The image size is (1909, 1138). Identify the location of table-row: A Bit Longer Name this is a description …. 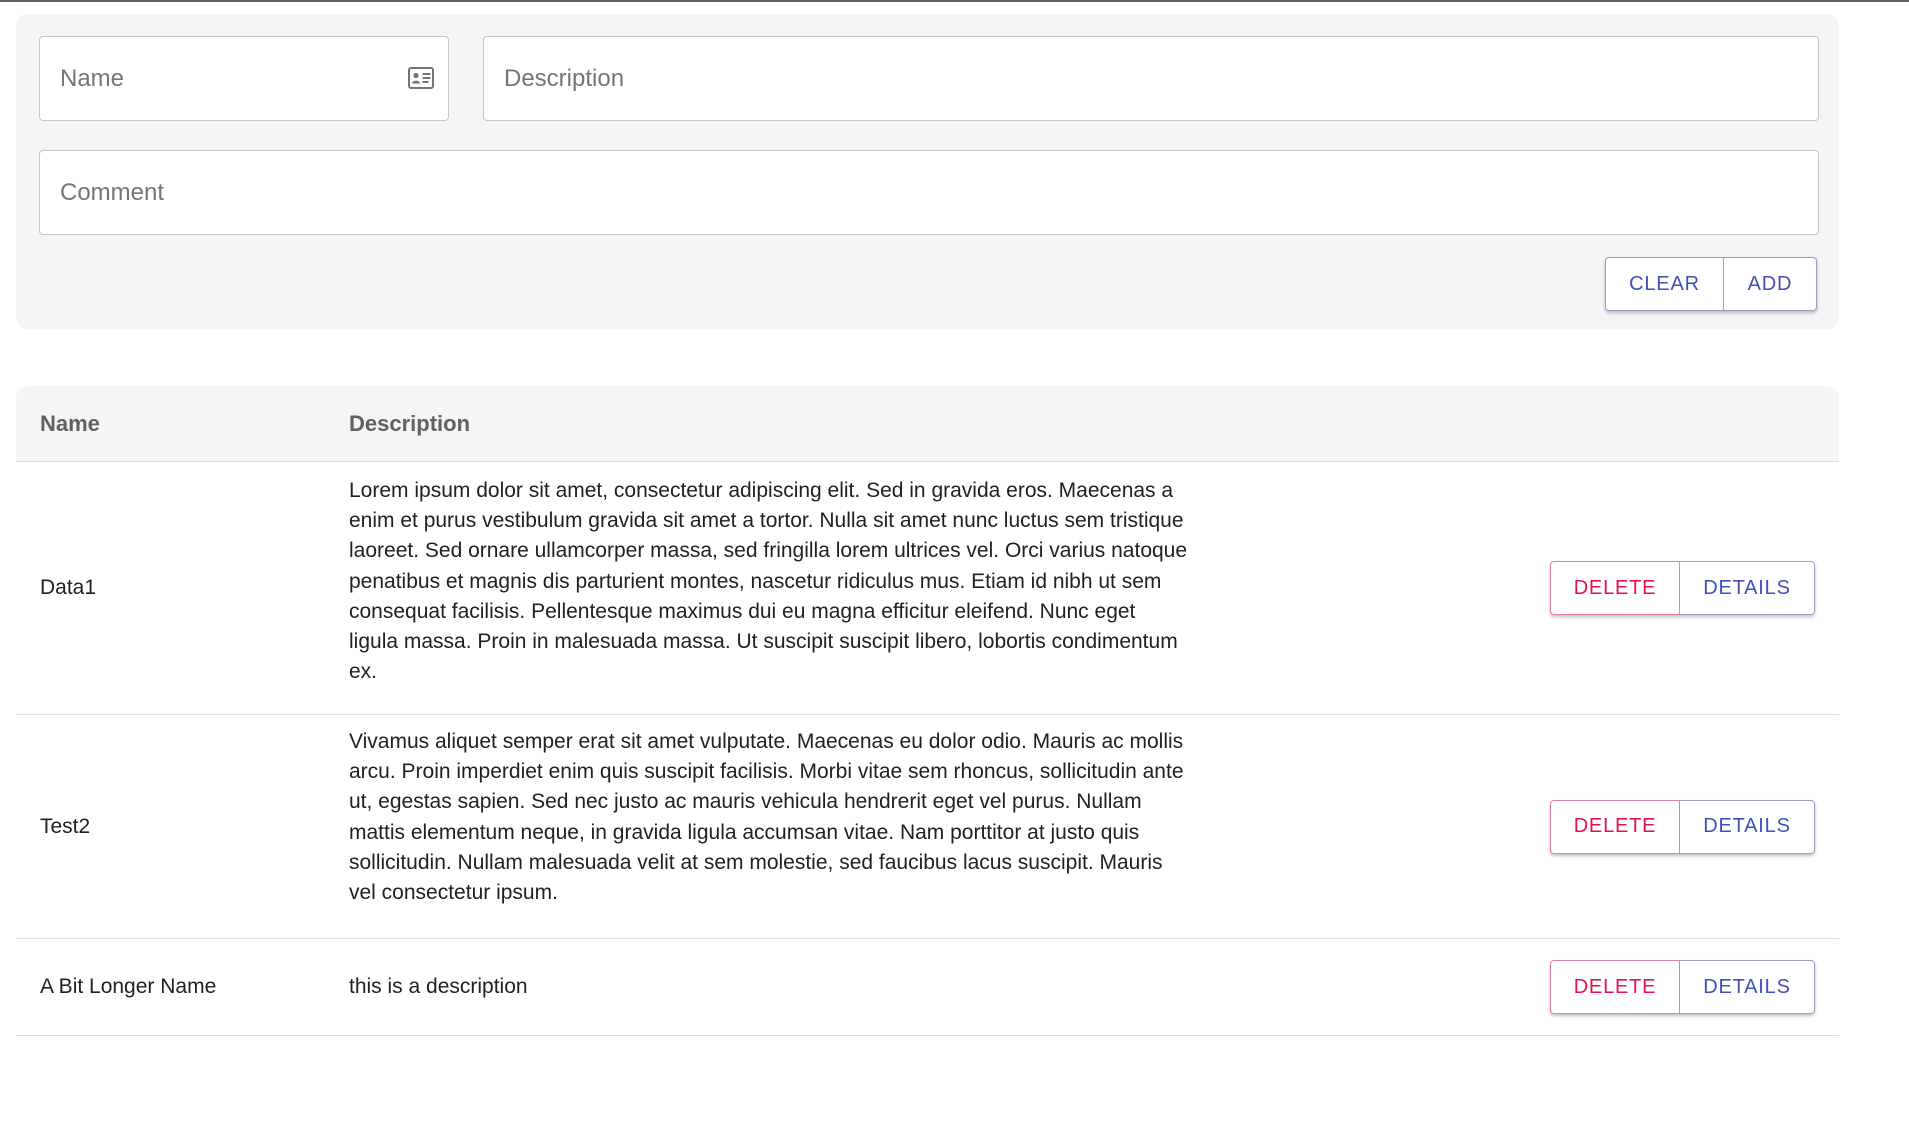
(927, 987).